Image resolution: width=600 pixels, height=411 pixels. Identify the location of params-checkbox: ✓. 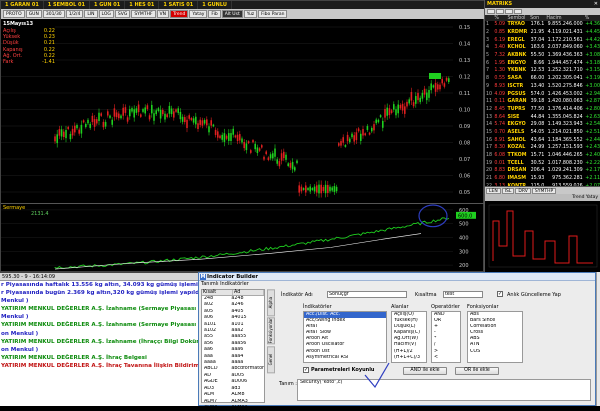
(306, 370).